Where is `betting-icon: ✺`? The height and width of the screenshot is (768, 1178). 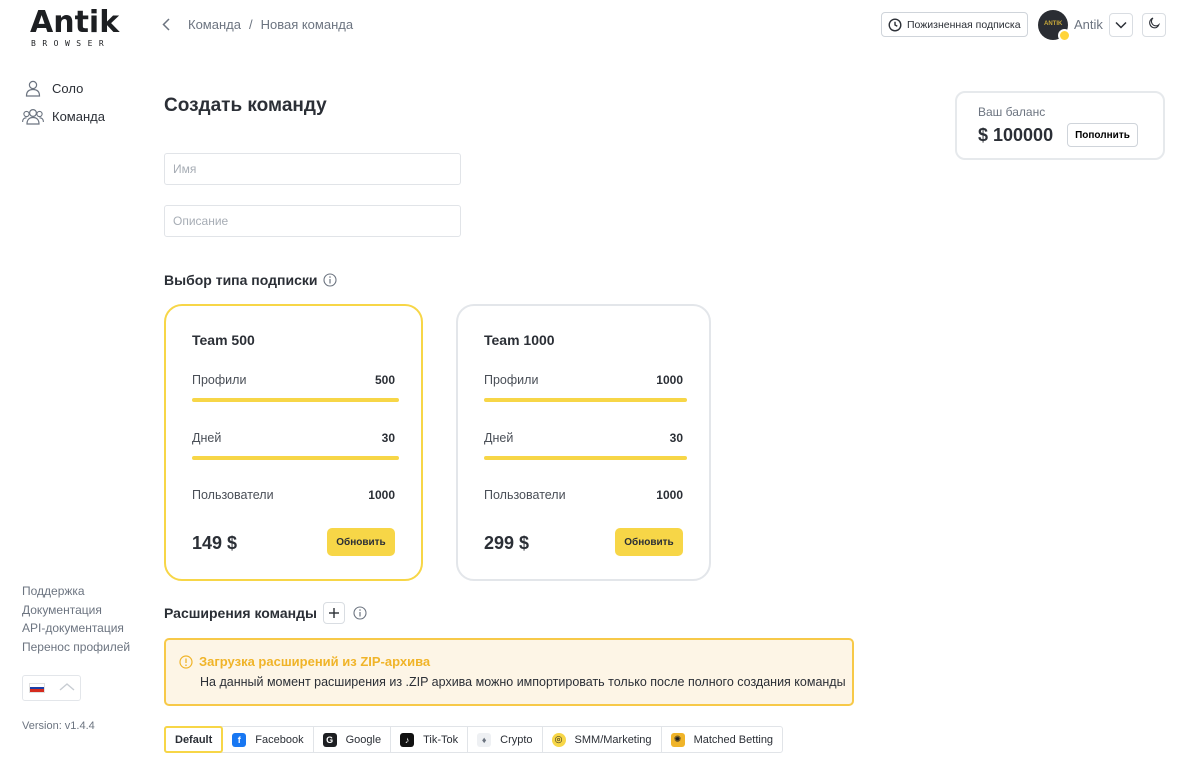
betting-icon: ✺ is located at coordinates (677, 739).